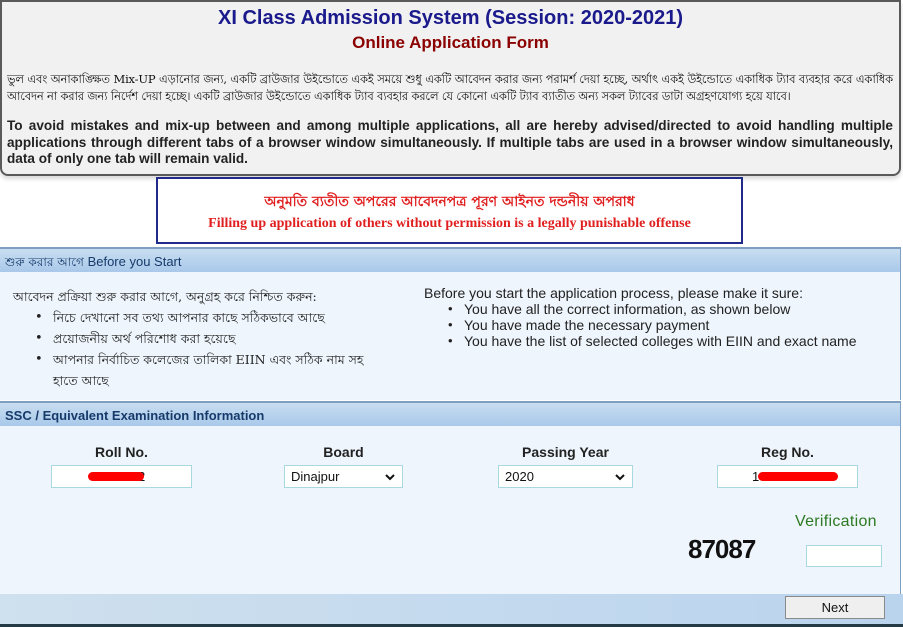 This screenshot has height=627, width=903. Describe the element at coordinates (451, 609) in the screenshot. I see `form-footer: Next` at that location.